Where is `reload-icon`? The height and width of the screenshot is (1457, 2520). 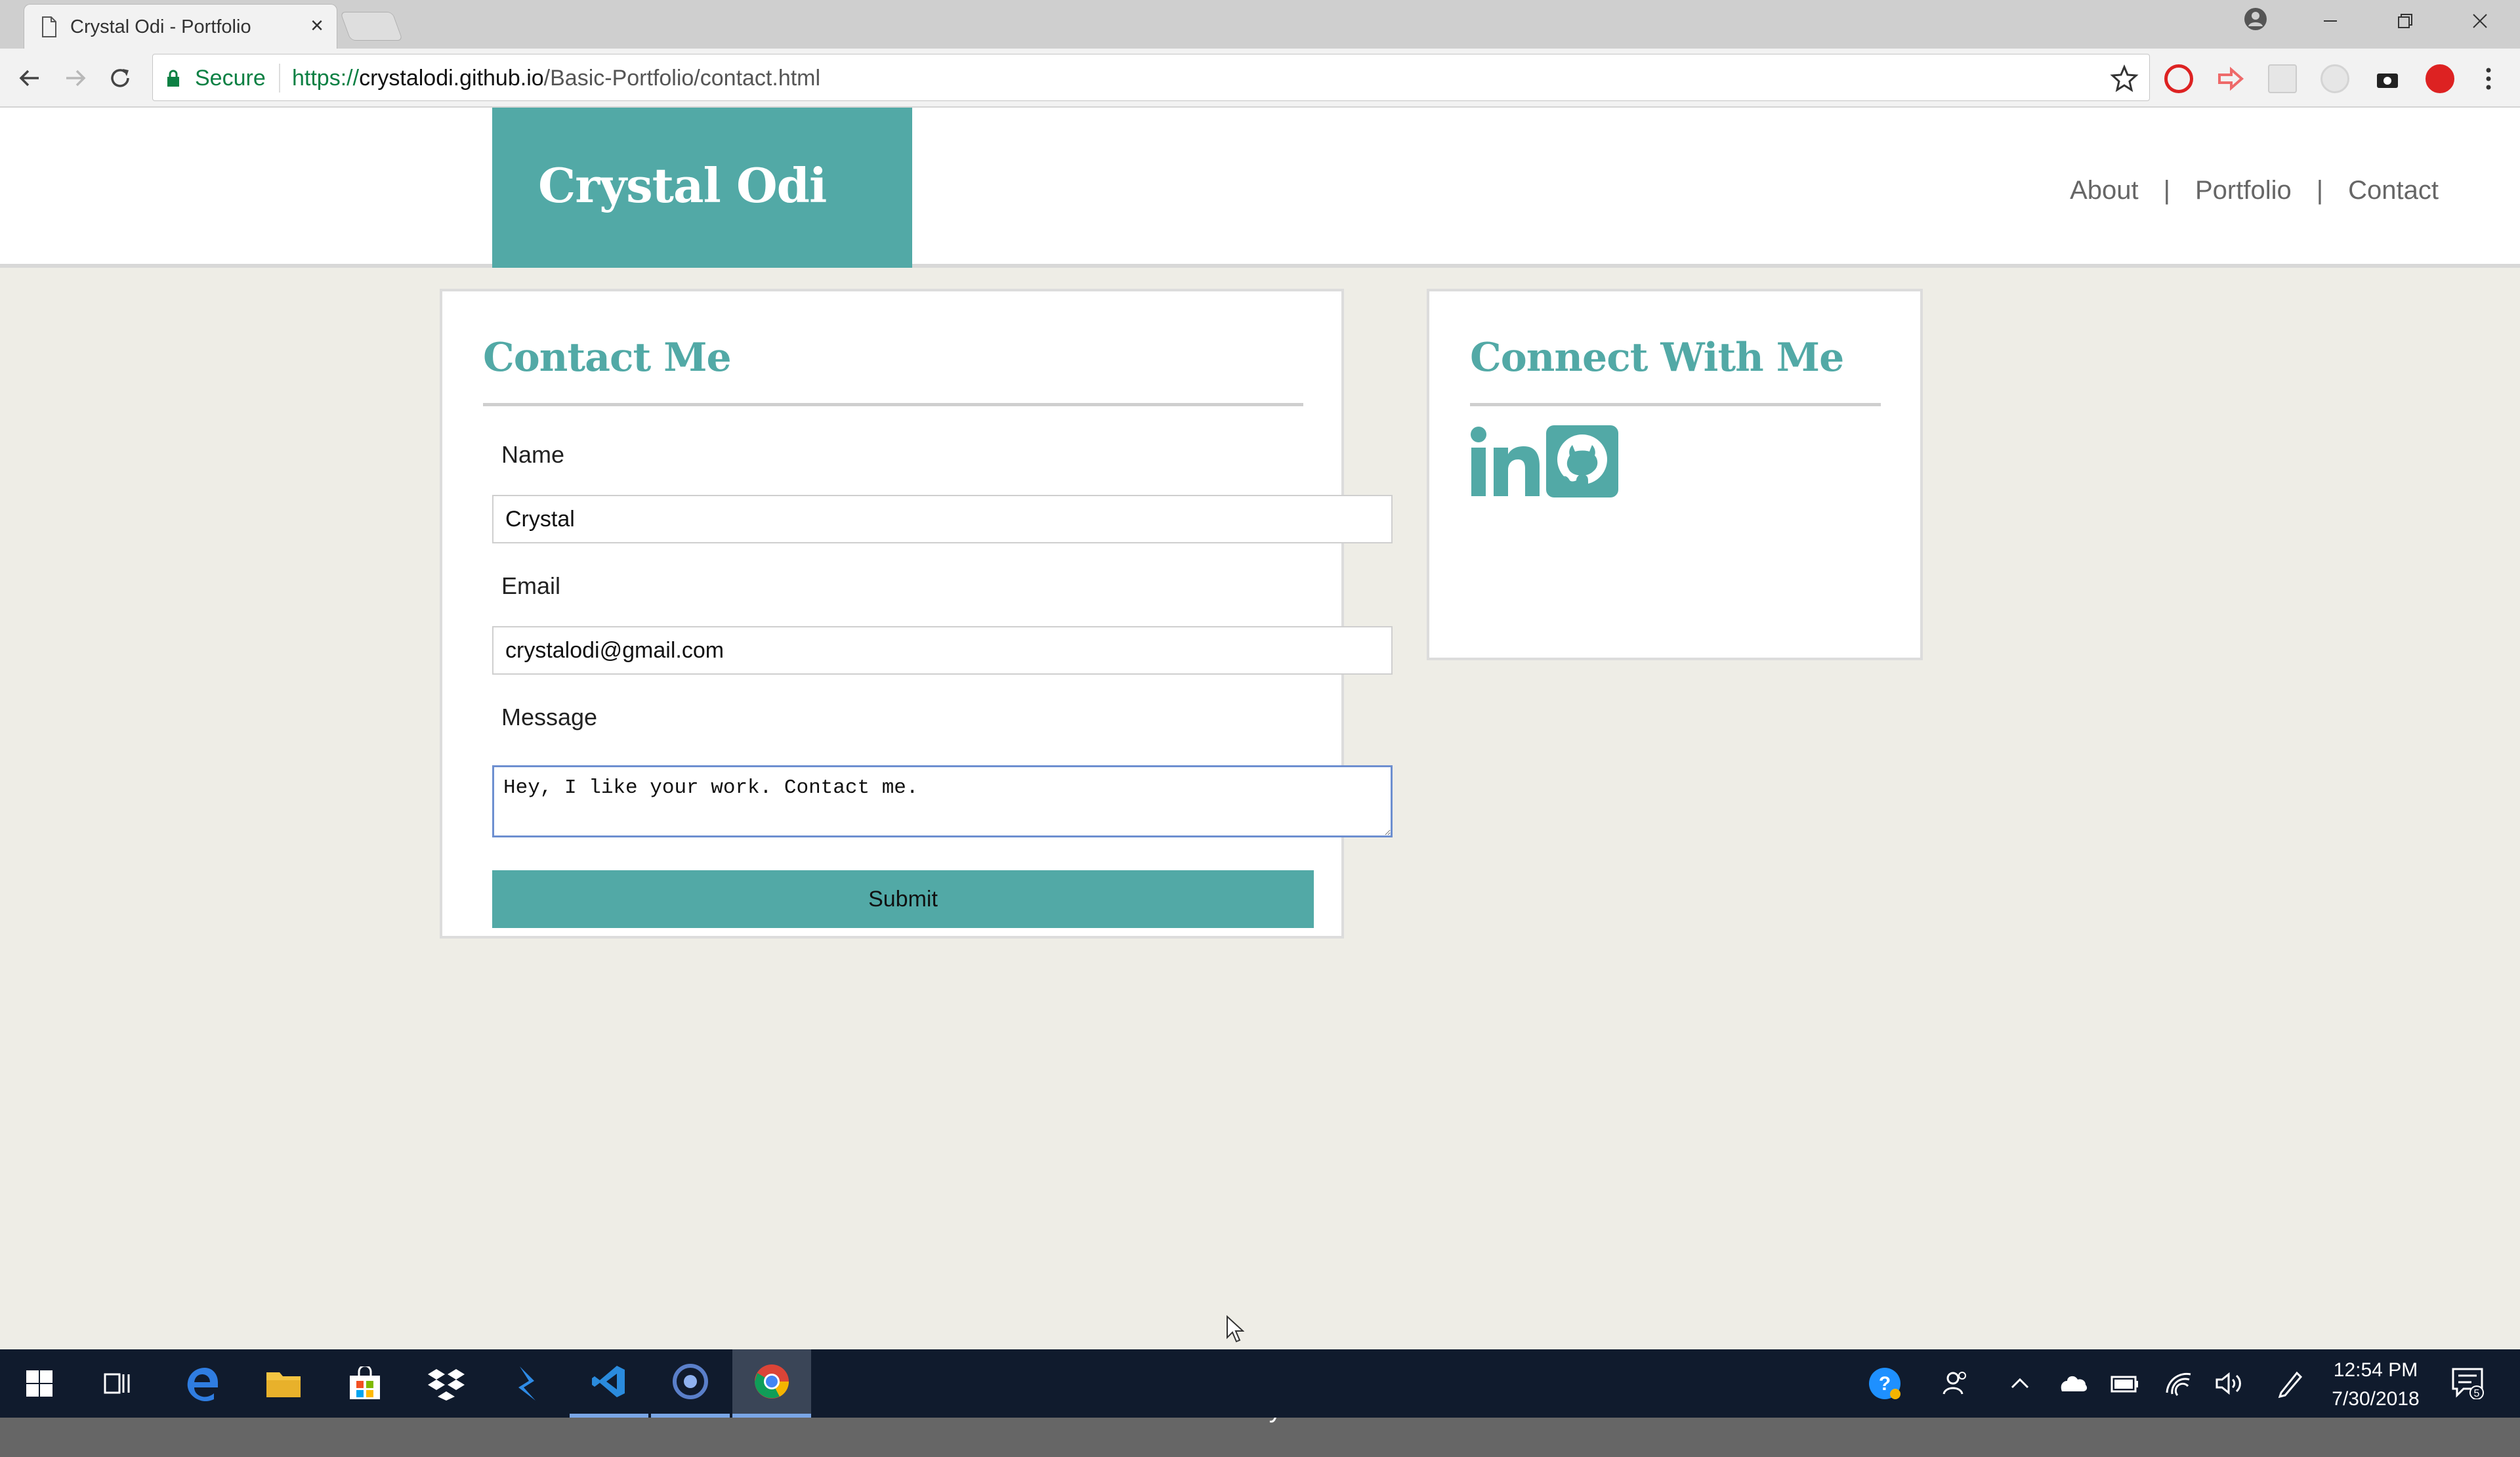 reload-icon is located at coordinates (120, 78).